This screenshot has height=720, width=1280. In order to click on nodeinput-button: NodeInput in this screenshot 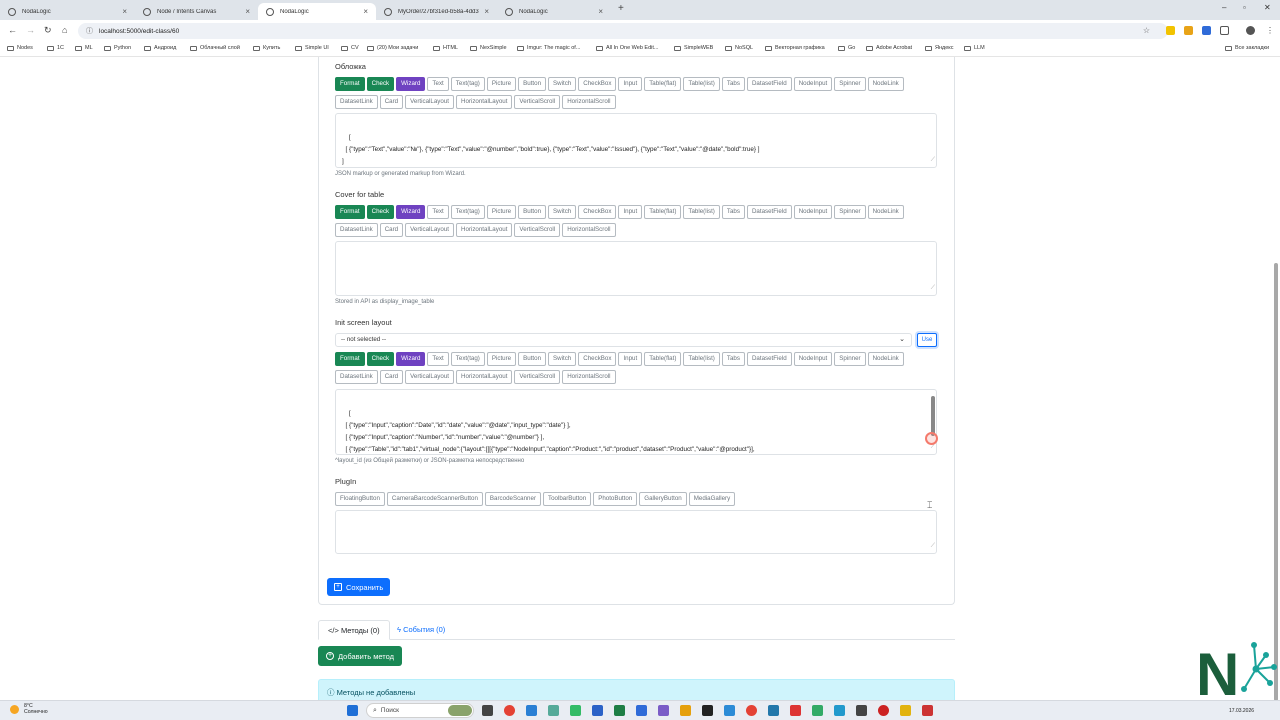, I will do `click(813, 212)`.